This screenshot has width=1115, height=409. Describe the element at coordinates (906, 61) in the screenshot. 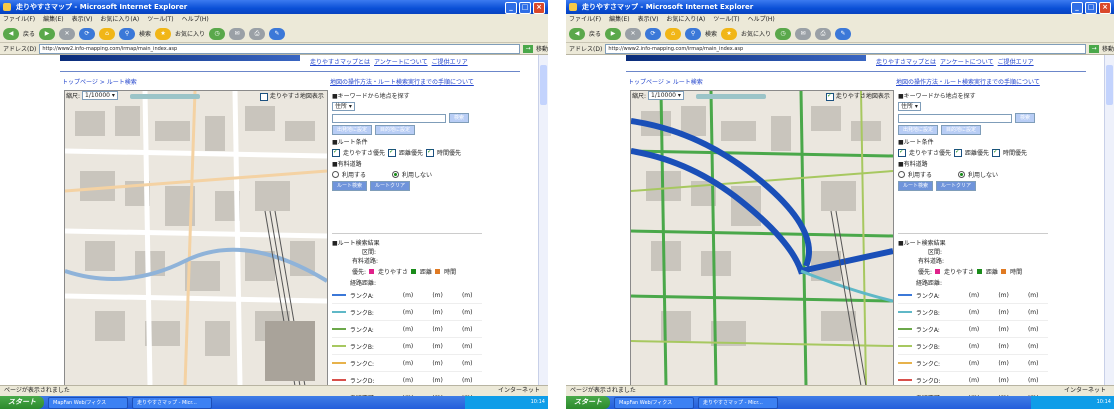

I see `link-about: 走りやすさマップとは` at that location.